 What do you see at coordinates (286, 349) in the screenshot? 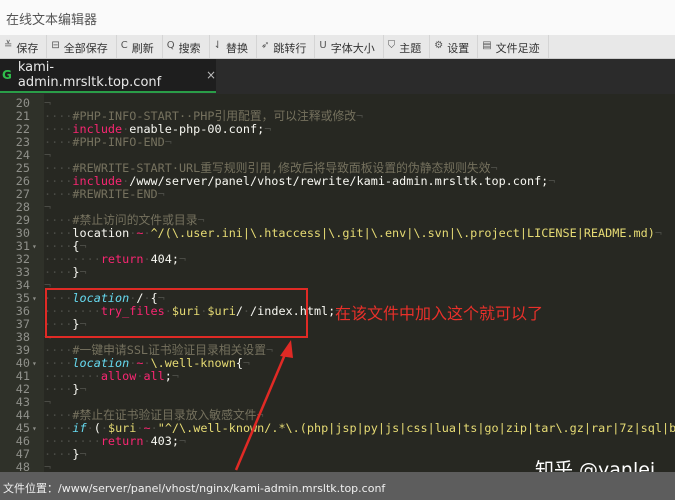
I see `arrow-head` at bounding box center [286, 349].